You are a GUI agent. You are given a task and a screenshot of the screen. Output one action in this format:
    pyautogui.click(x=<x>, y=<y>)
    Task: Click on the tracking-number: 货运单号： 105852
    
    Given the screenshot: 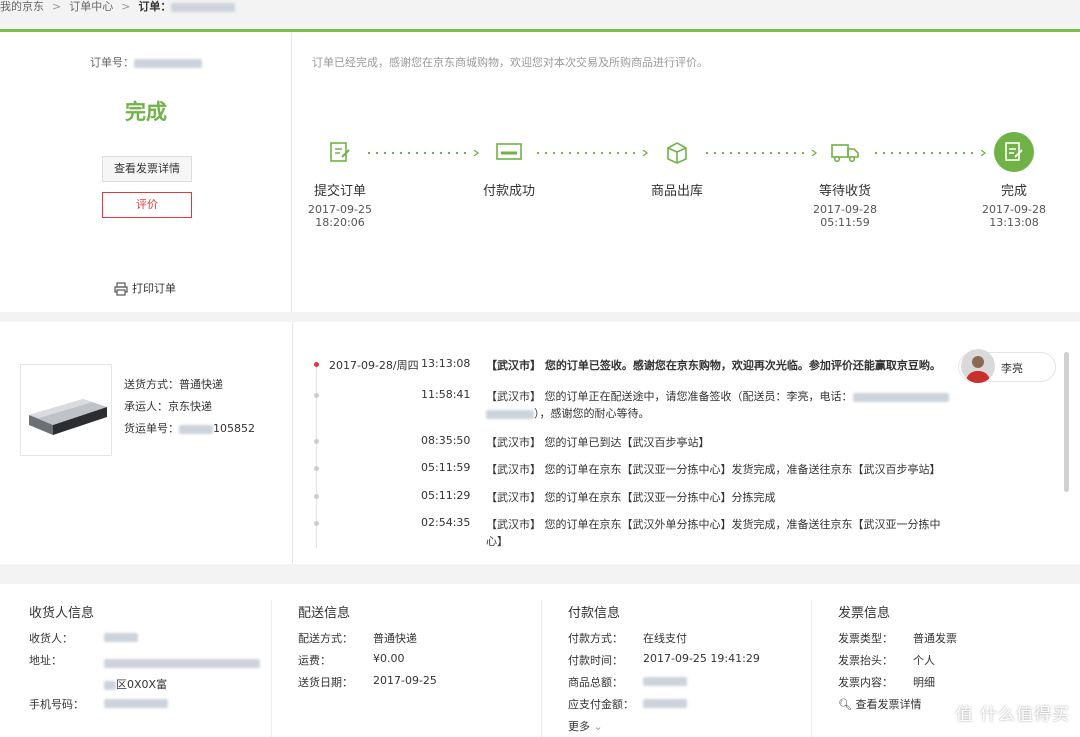 What is the action you would take?
    pyautogui.click(x=189, y=428)
    